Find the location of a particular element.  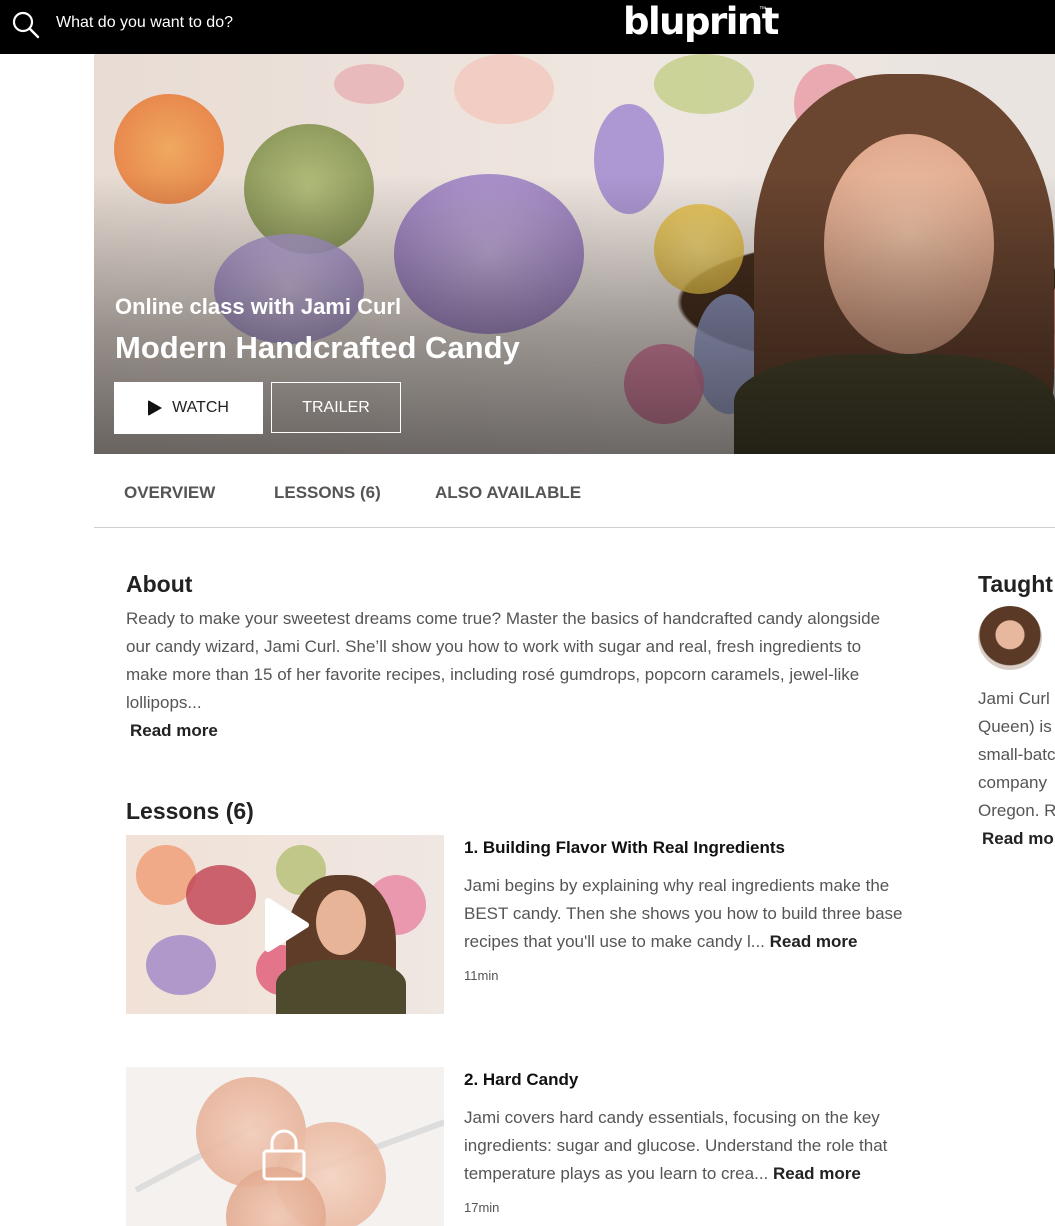

tab-overview: OVERVIEW is located at coordinates (169, 493).